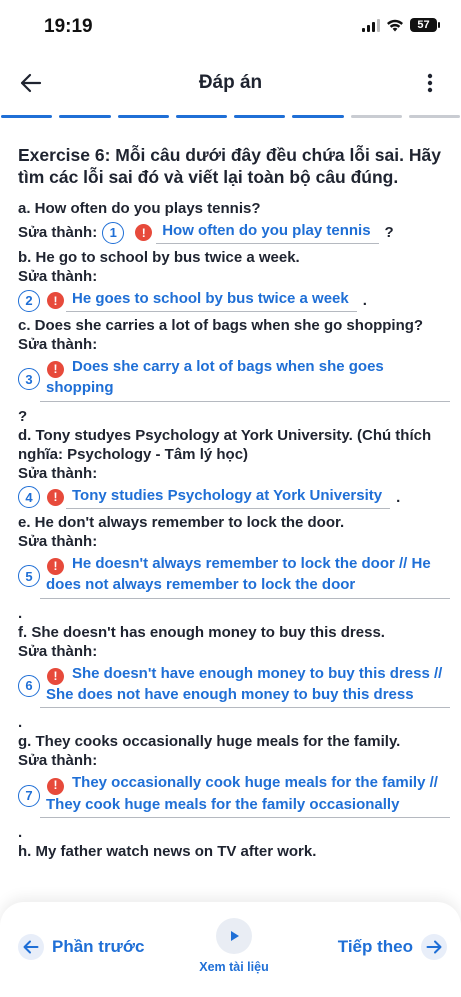 The width and height of the screenshot is (461, 997). What do you see at coordinates (375, 946) in the screenshot?
I see `next-label: Tiếp theo` at bounding box center [375, 946].